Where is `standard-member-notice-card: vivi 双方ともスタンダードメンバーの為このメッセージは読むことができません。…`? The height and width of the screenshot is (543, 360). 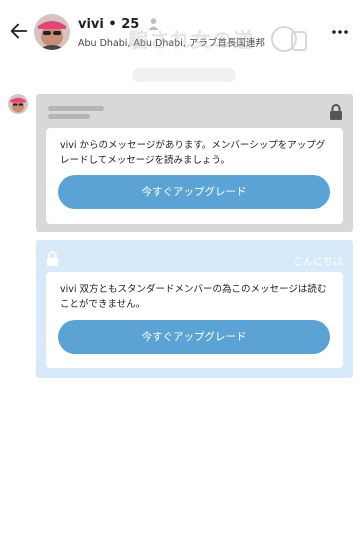 standard-member-notice-card: vivi 双方ともスタンダードメンバーの為このメッセージは読むことができません。… is located at coordinates (194, 320).